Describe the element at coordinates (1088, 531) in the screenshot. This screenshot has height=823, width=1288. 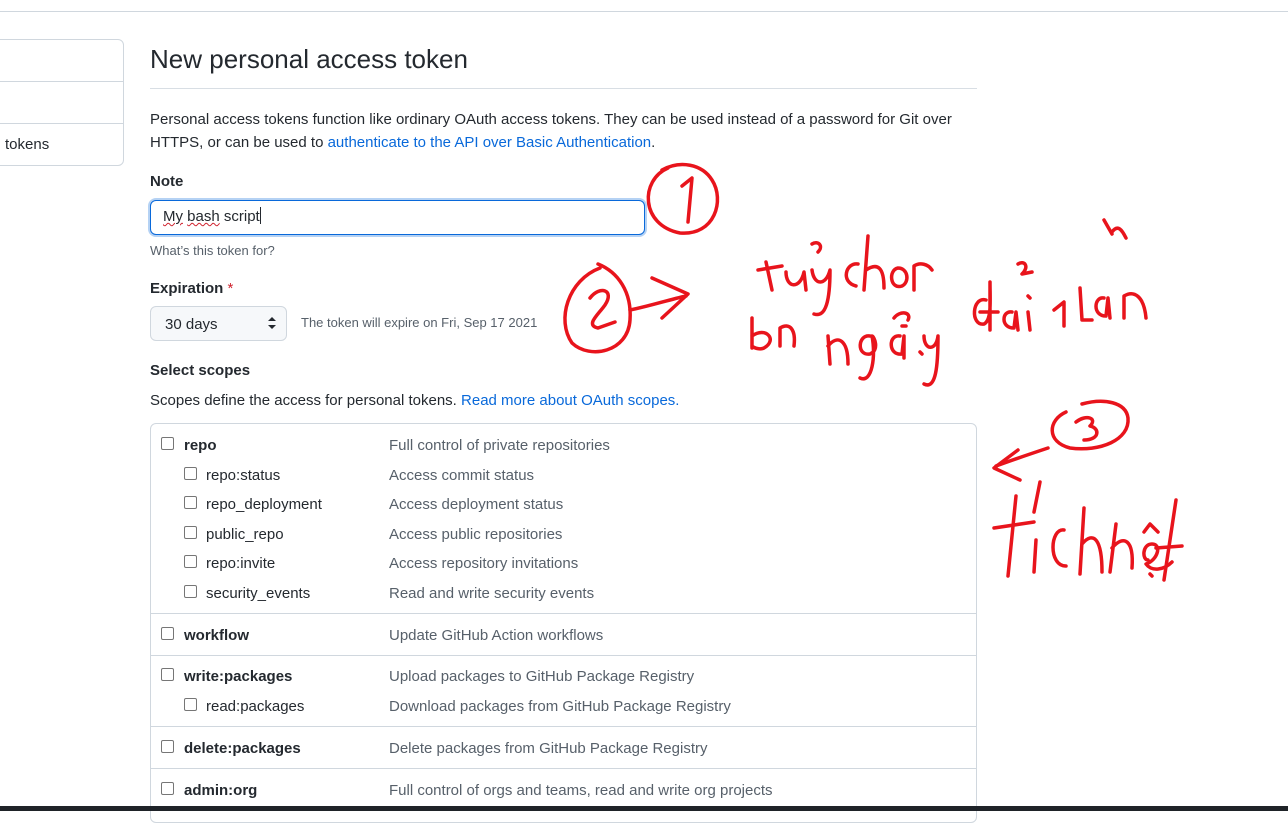
I see `annotation-note-3-script` at that location.